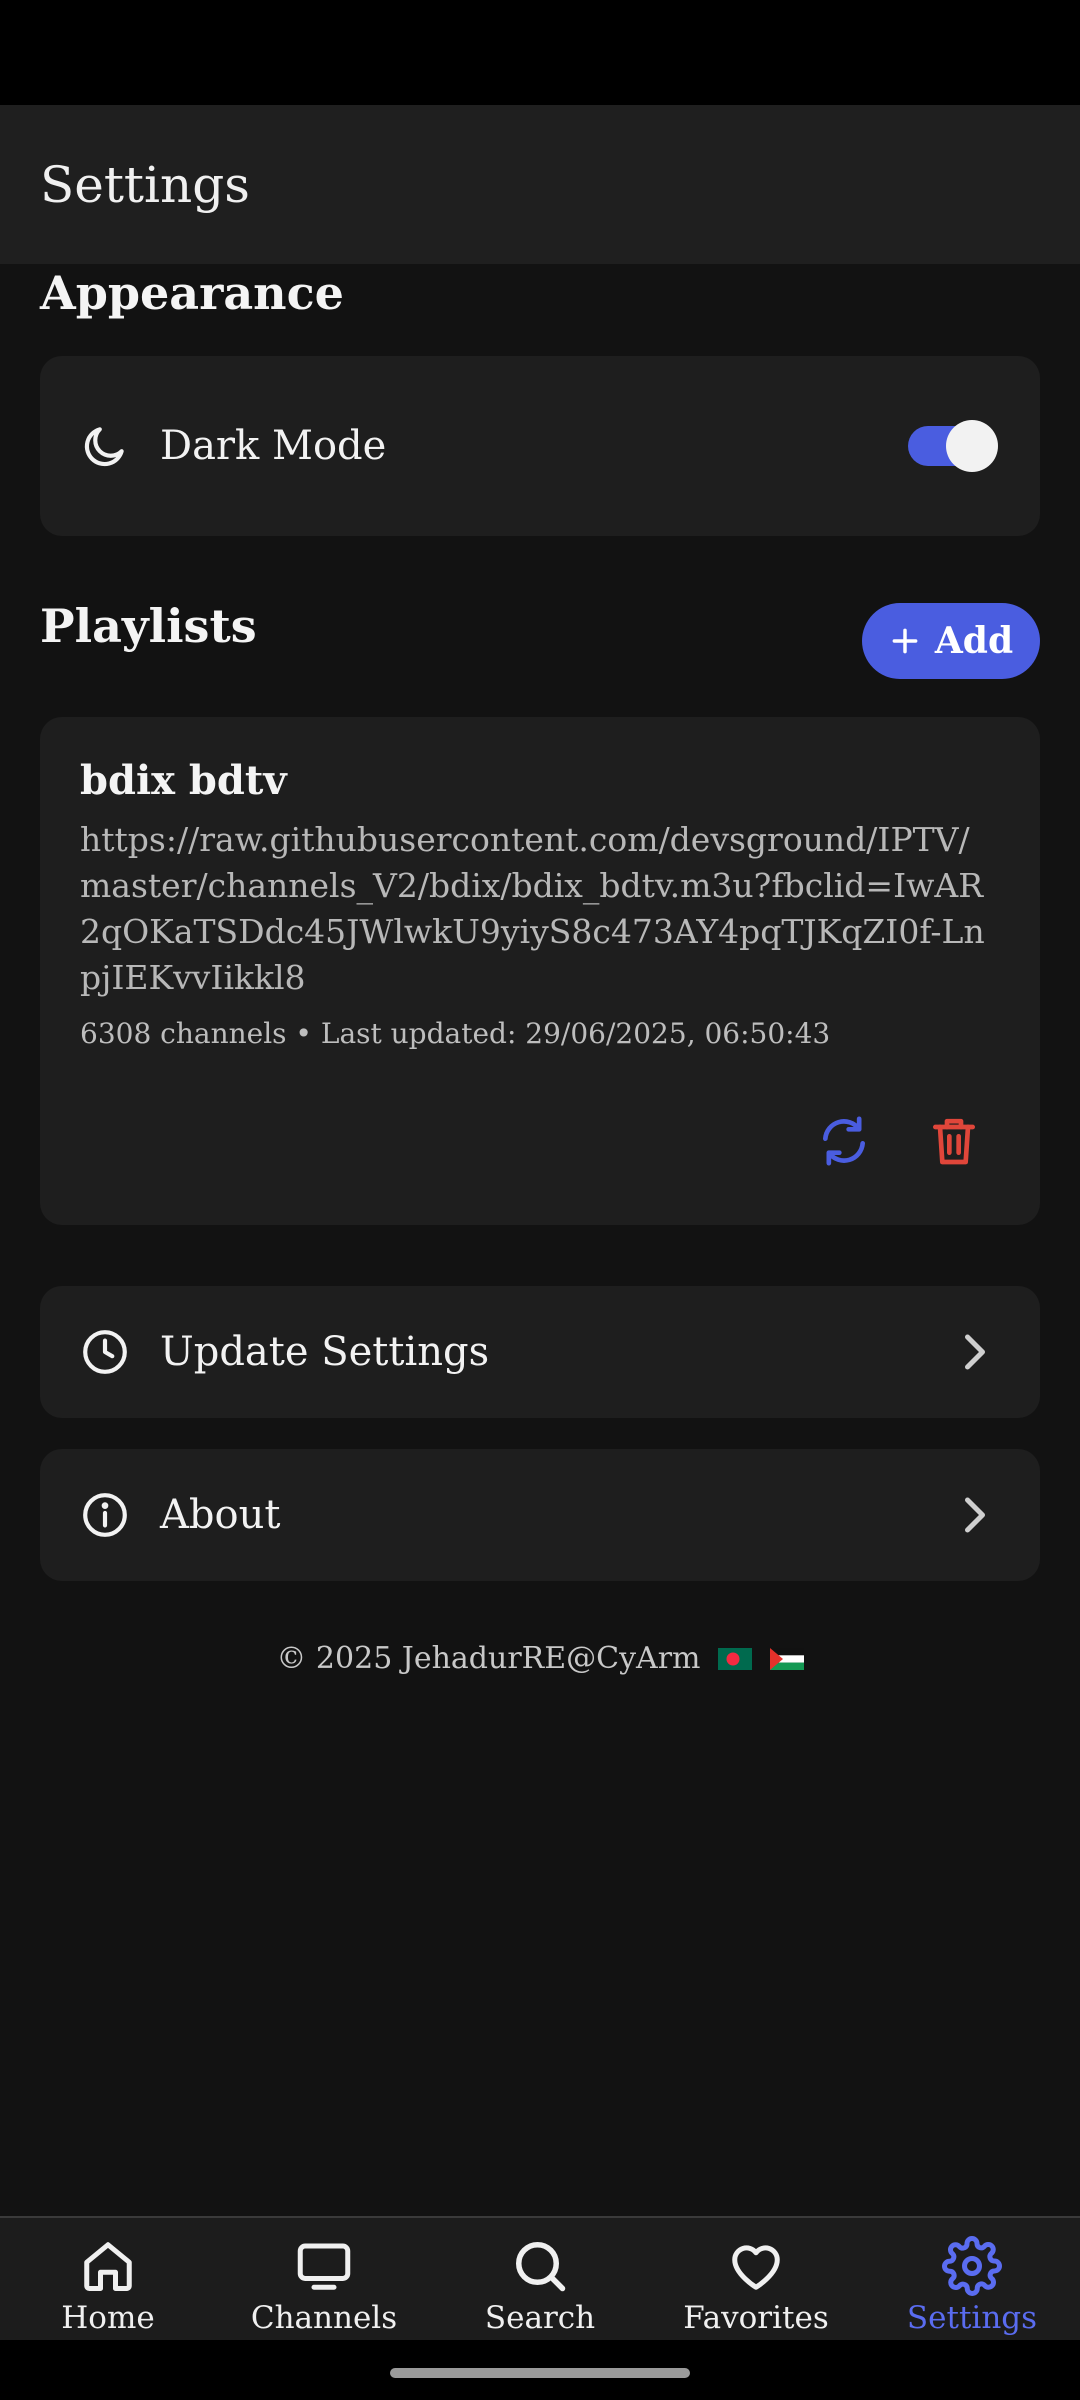  I want to click on nav-favorites: Favorites, so click(756, 2280).